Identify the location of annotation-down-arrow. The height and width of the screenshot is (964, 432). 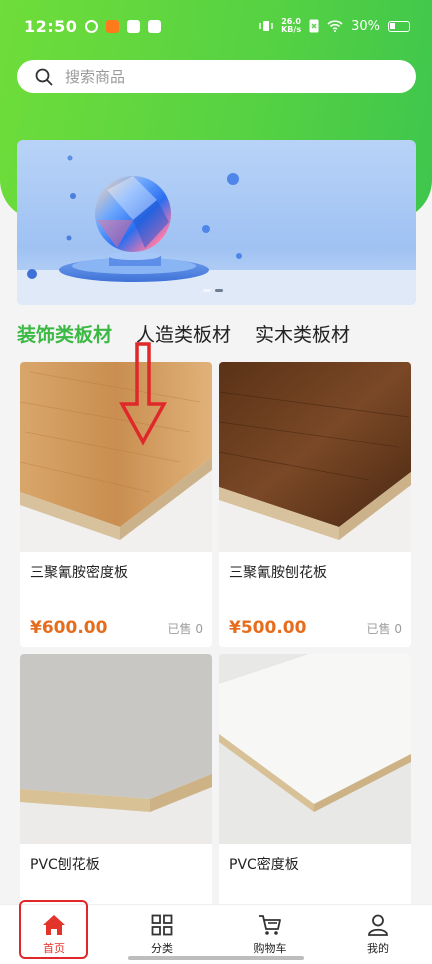
(143, 394).